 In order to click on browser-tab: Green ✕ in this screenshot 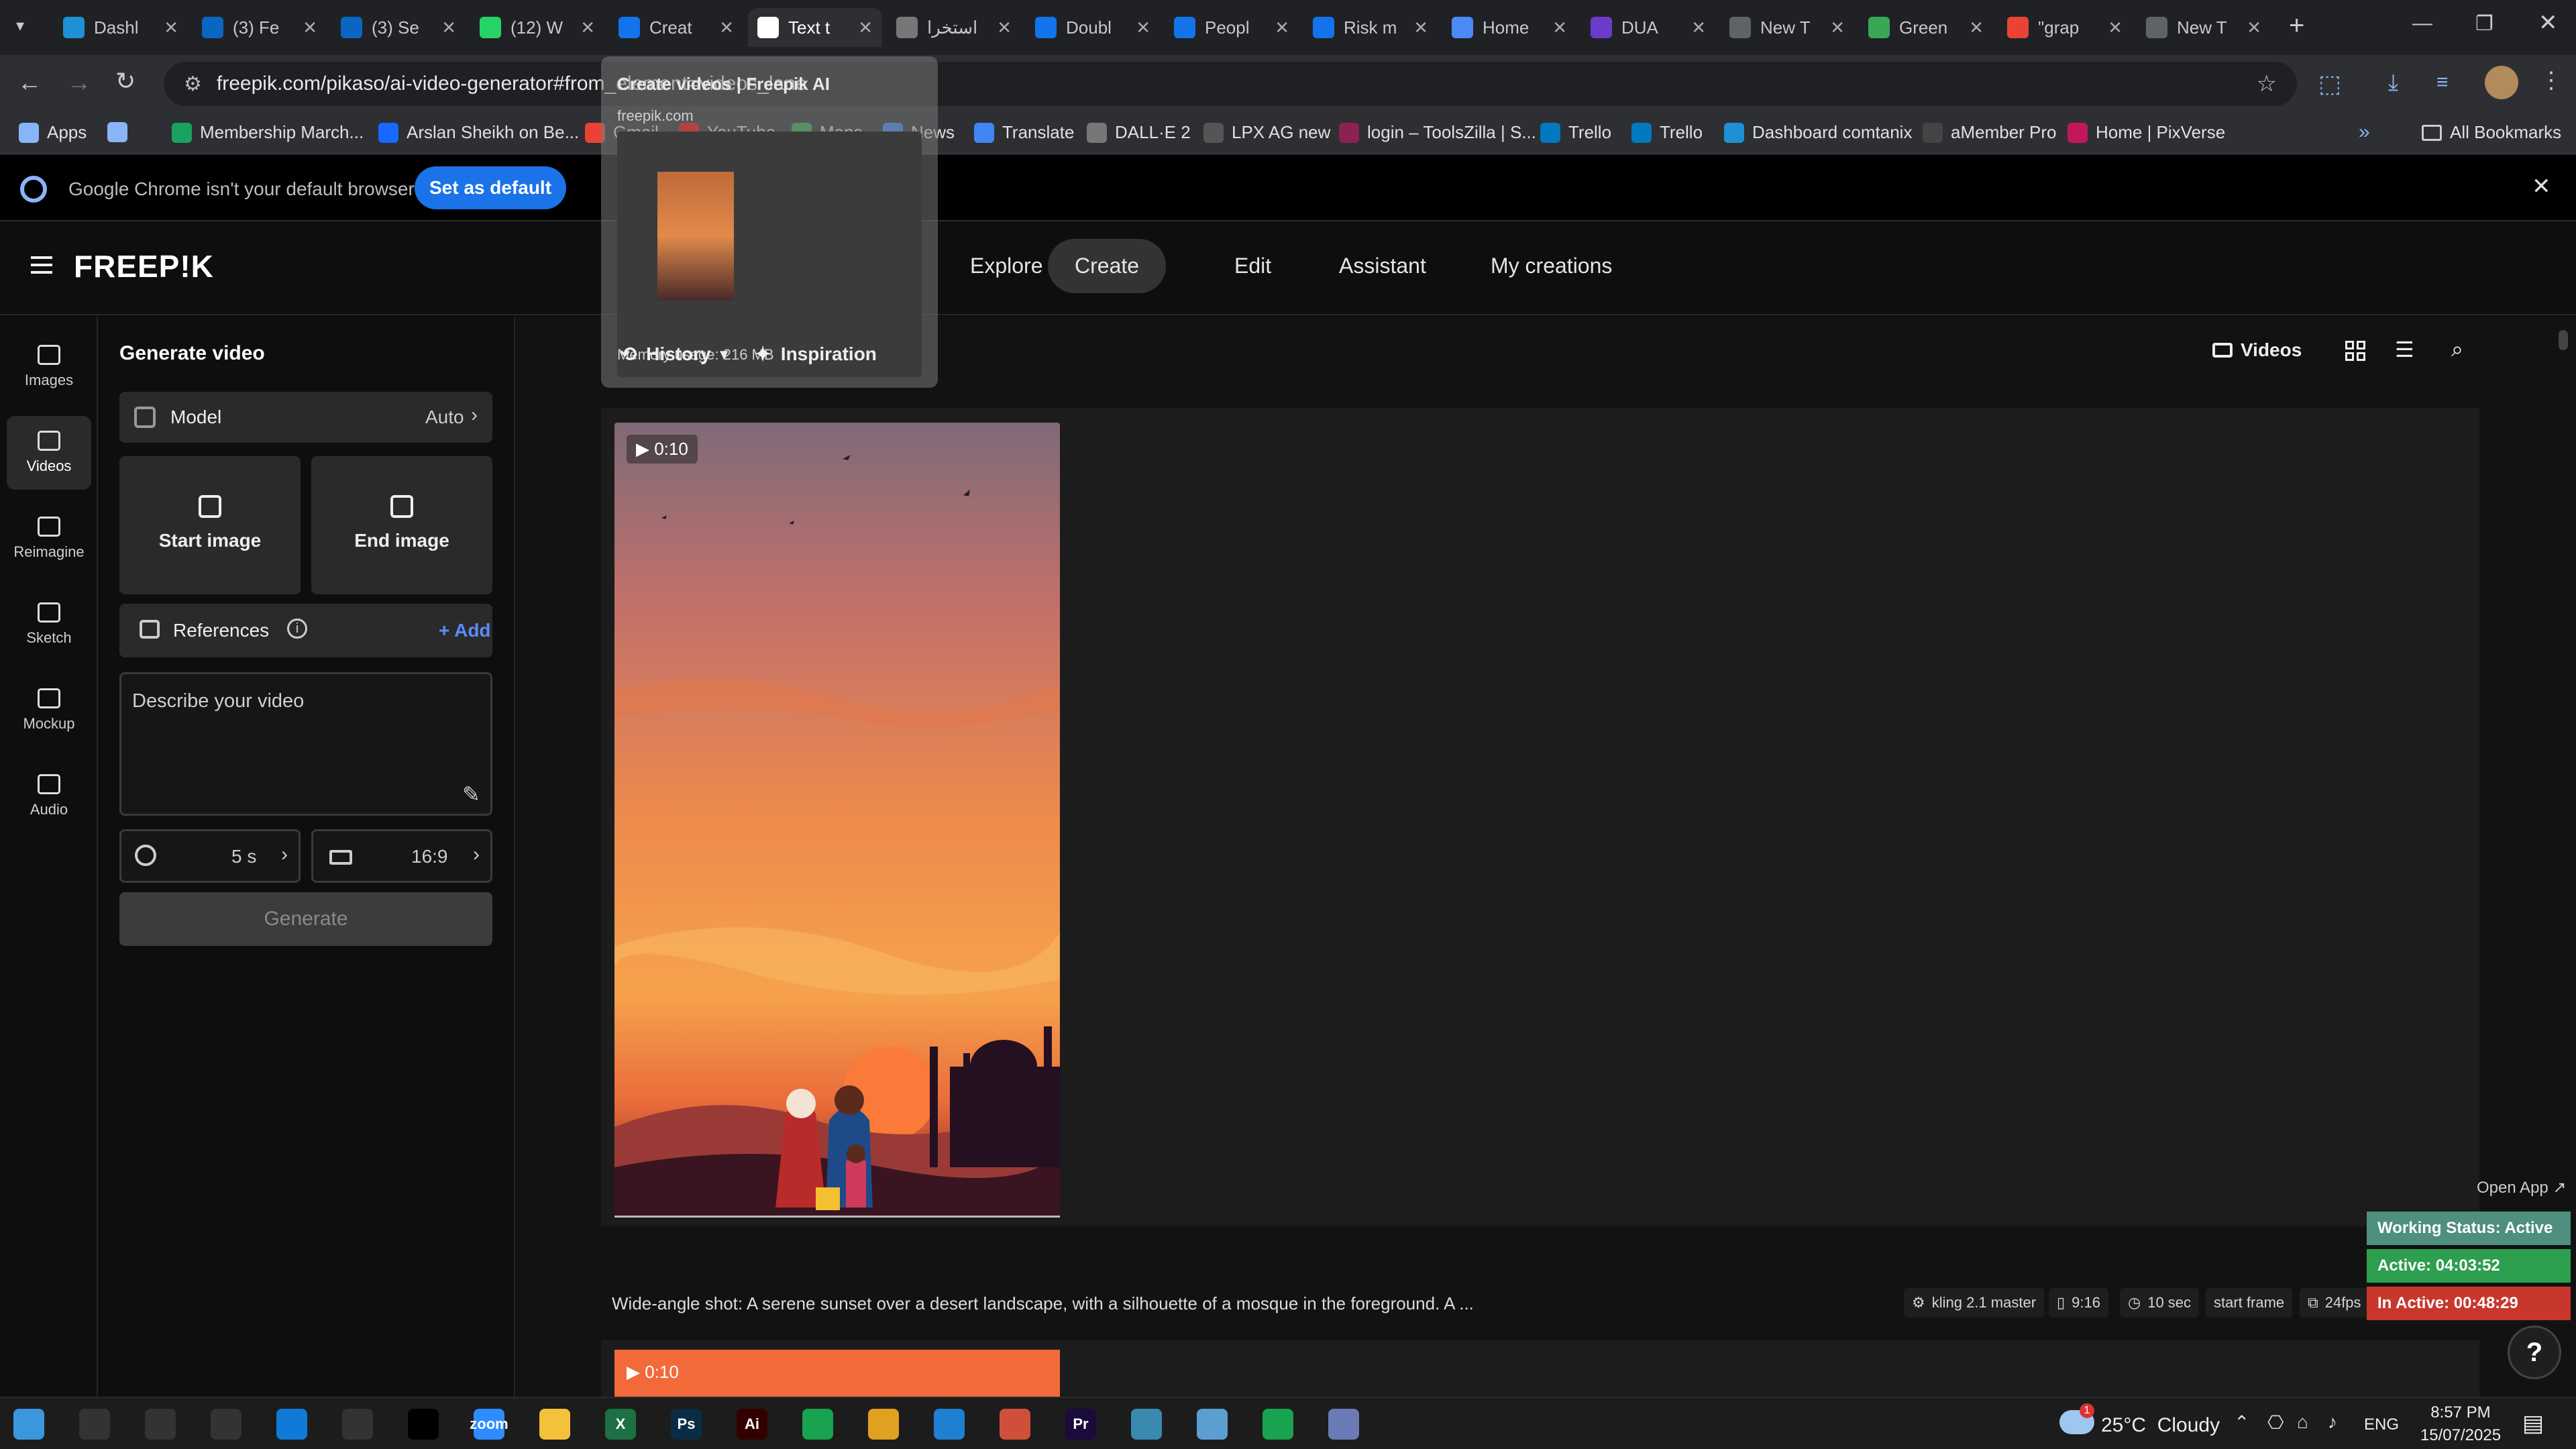, I will do `click(1926, 27)`.